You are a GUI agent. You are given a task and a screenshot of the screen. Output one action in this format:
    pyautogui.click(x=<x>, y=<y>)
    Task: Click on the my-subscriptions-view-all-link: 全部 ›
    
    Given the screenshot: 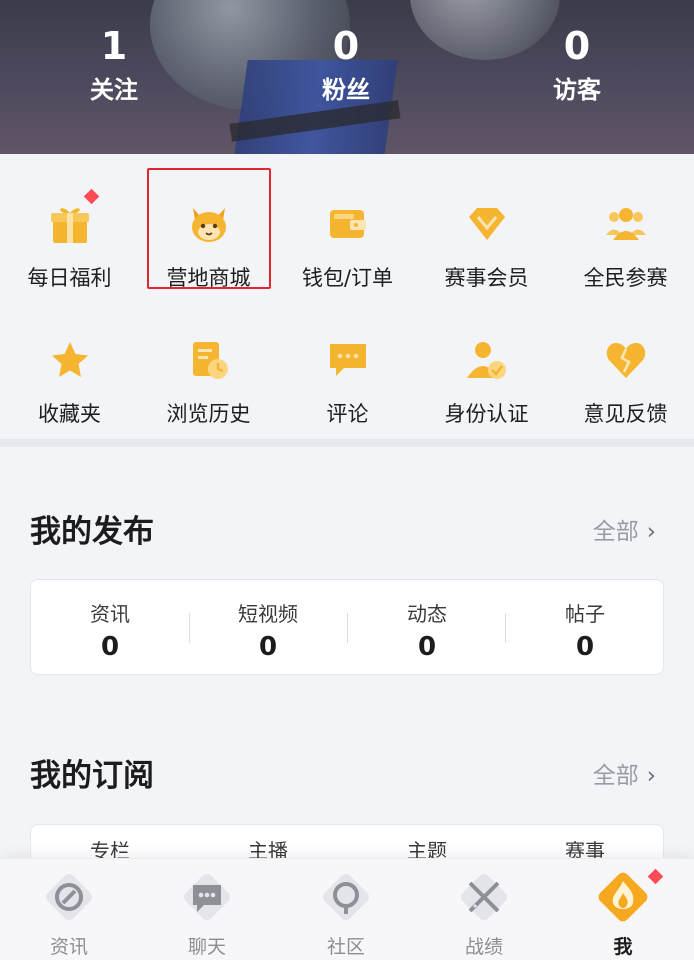 What is the action you would take?
    pyautogui.click(x=624, y=773)
    